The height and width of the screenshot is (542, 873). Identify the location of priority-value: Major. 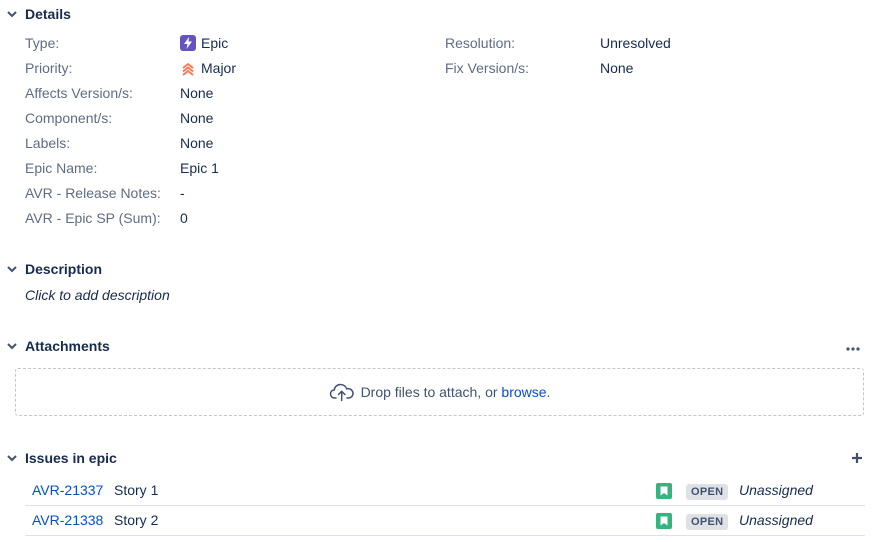
(208, 68).